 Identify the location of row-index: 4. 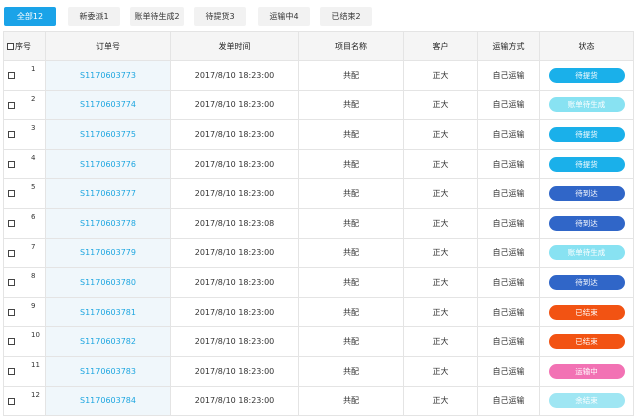
(33, 157).